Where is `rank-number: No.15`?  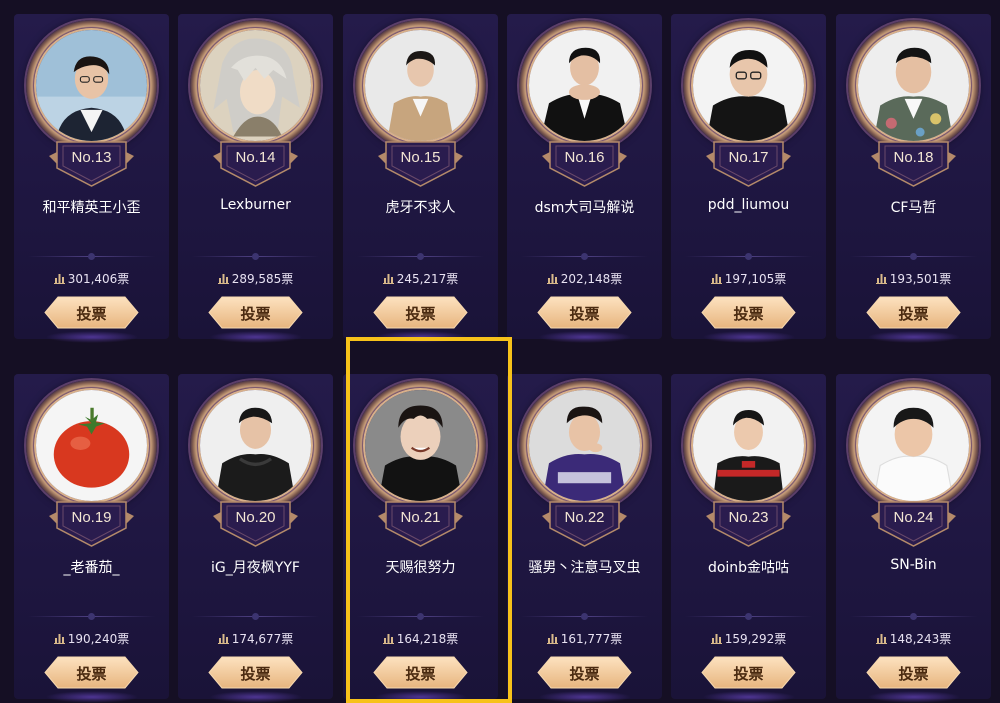
rank-number: No.15 is located at coordinates (420, 157).